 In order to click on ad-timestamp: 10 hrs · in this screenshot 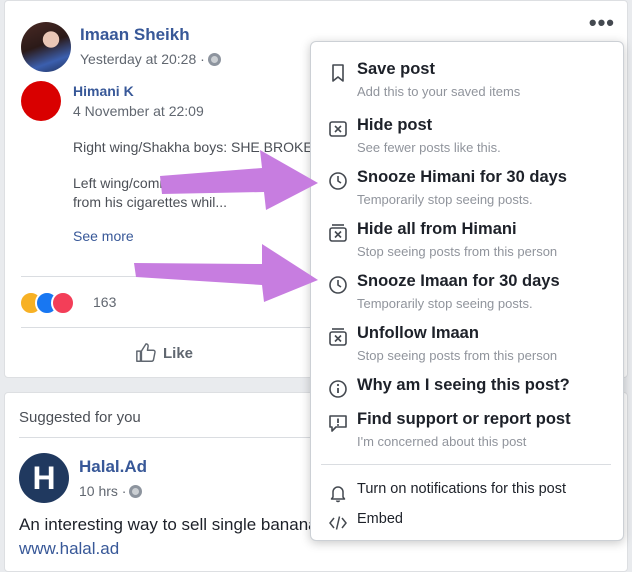, I will do `click(111, 491)`.